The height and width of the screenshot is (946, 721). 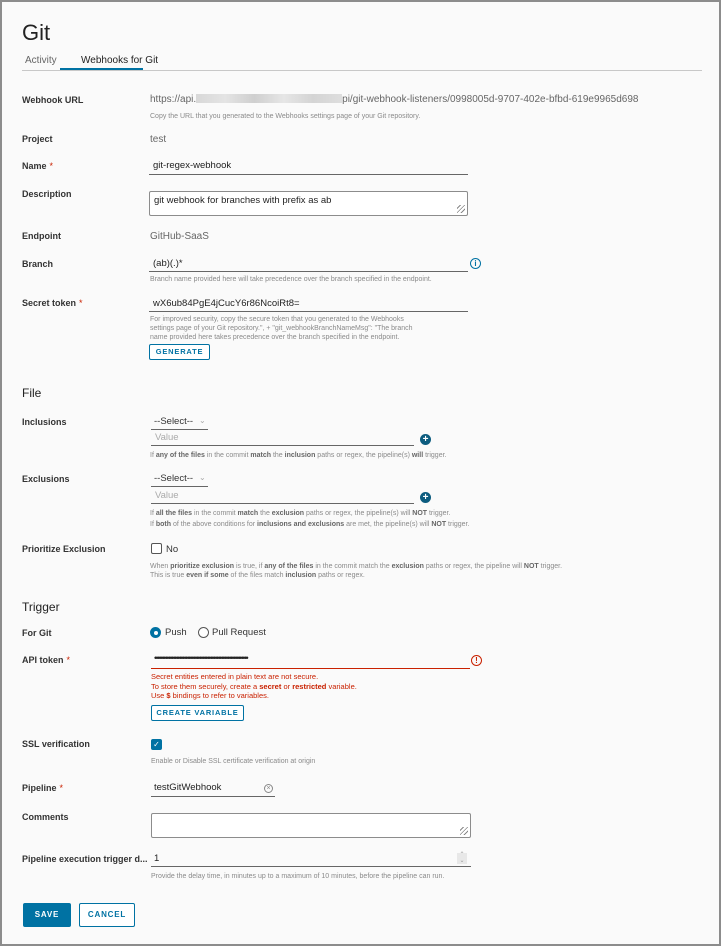 I want to click on prioritize-exclusion-label: Prioritize Exclusion, so click(x=64, y=549).